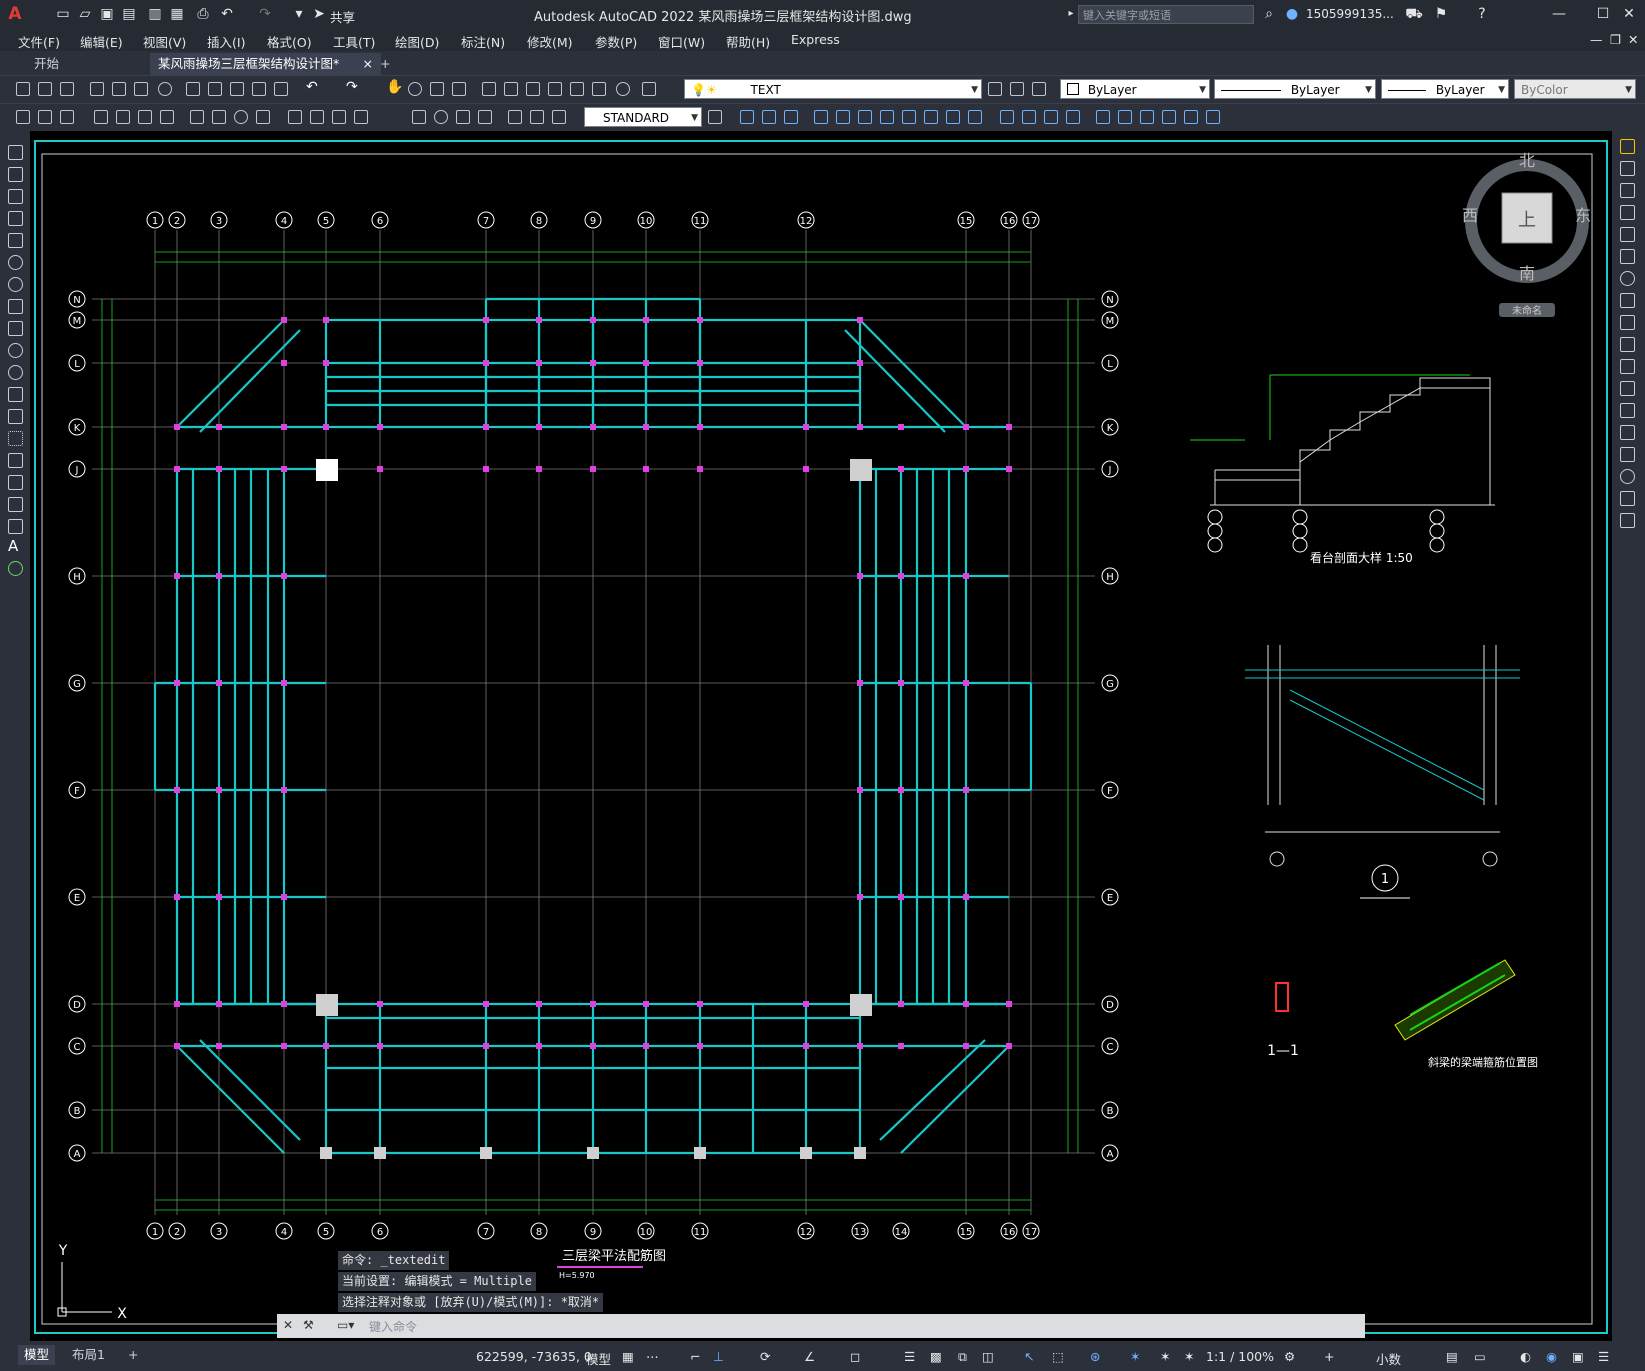  I want to click on doc-restore-icon: ❐, so click(1615, 39).